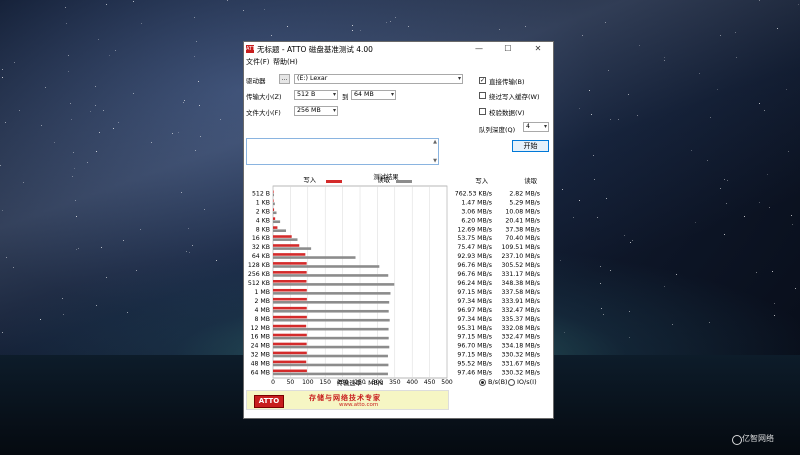  I want to click on banner-url: www.atto.com, so click(359, 405).